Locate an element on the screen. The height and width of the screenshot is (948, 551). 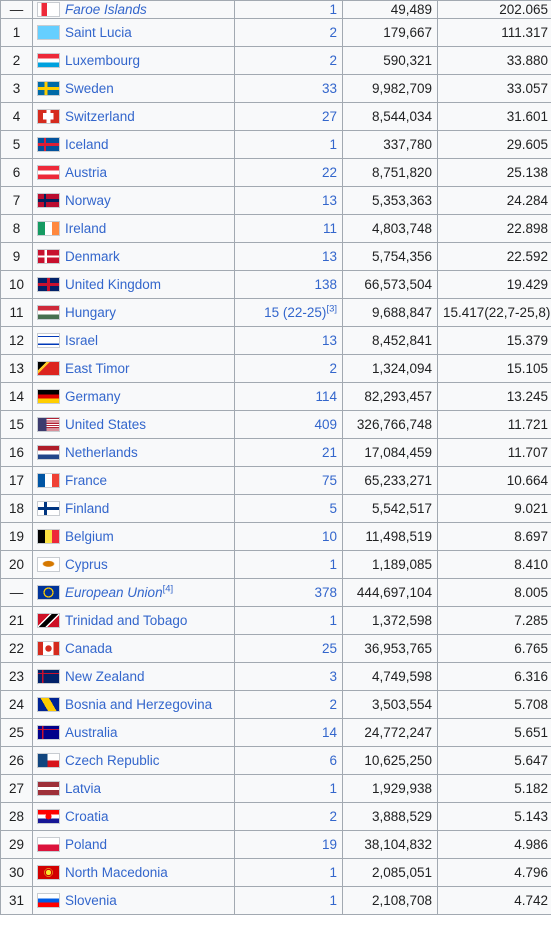
country-link: Switzerland is located at coordinates (100, 116).